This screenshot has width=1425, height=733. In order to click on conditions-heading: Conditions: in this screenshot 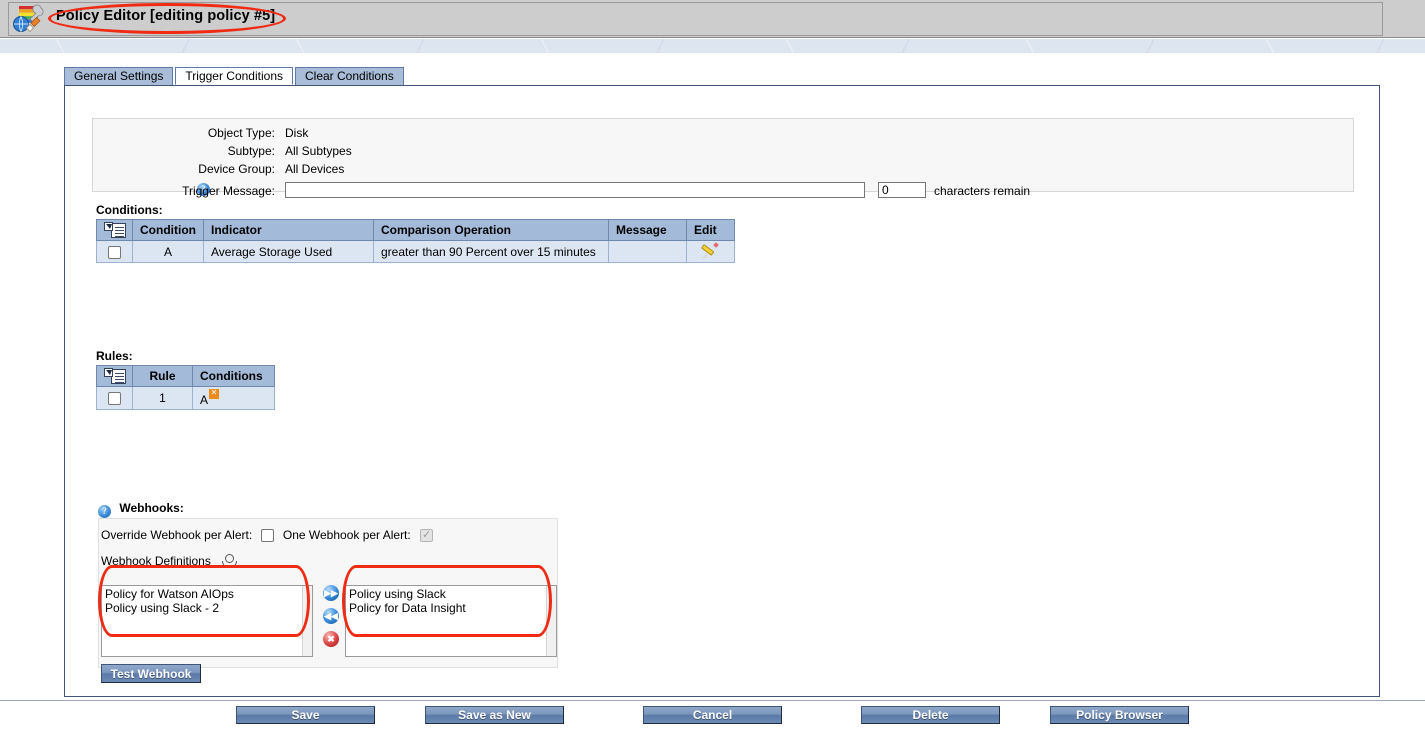, I will do `click(129, 210)`.